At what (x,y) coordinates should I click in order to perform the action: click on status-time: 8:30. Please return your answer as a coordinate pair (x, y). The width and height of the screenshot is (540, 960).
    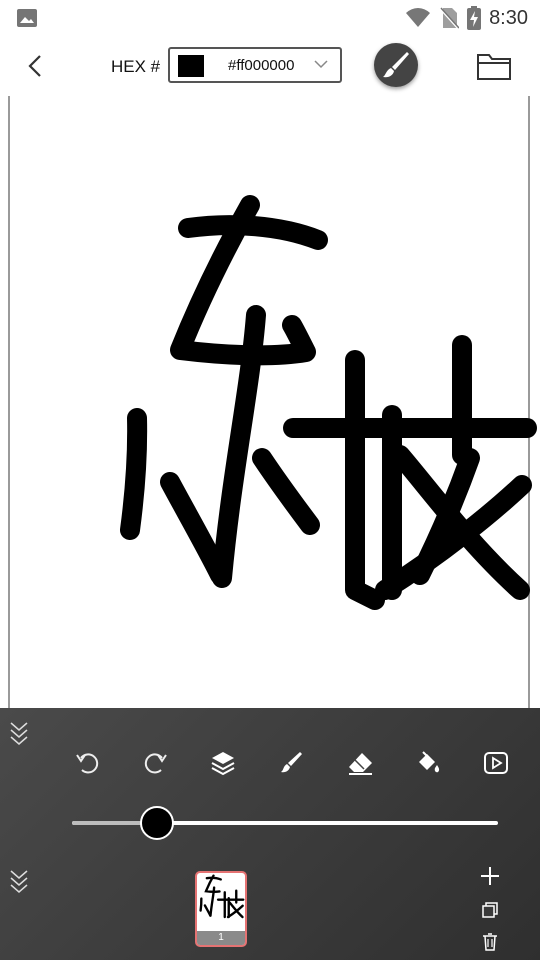
    Looking at the image, I should click on (508, 17).